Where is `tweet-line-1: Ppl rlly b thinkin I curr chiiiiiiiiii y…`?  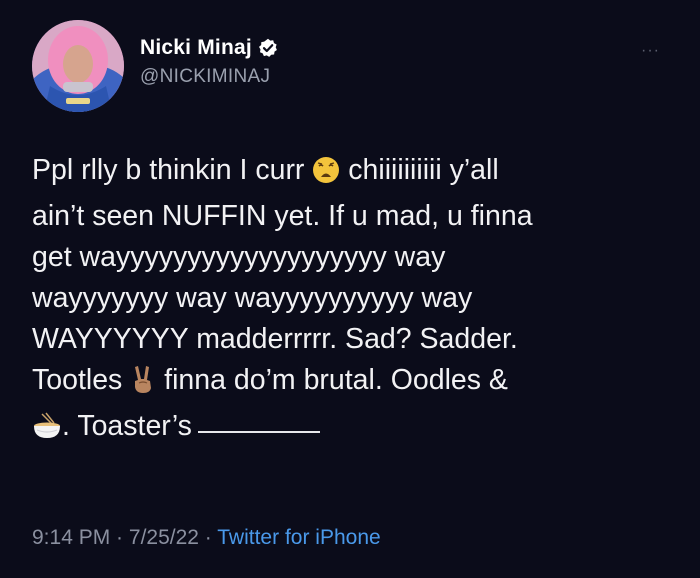
tweet-line-1: Ppl rlly b thinkin I curr chiiiiiiiiii y… is located at coordinates (357, 173).